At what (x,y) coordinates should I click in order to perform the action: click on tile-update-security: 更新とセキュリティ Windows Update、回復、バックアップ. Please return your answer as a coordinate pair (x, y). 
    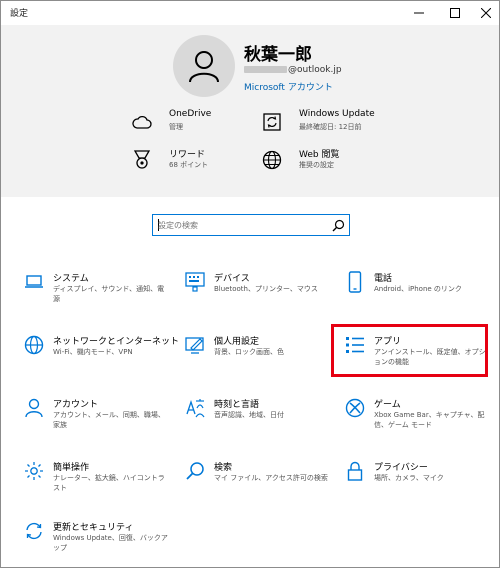
    Looking at the image, I should click on (98, 542).